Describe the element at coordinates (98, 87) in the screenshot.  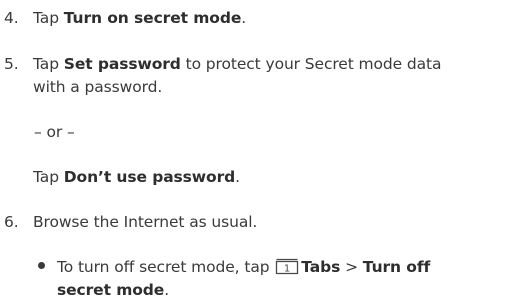
I see `step-5-line-2: with a password.` at that location.